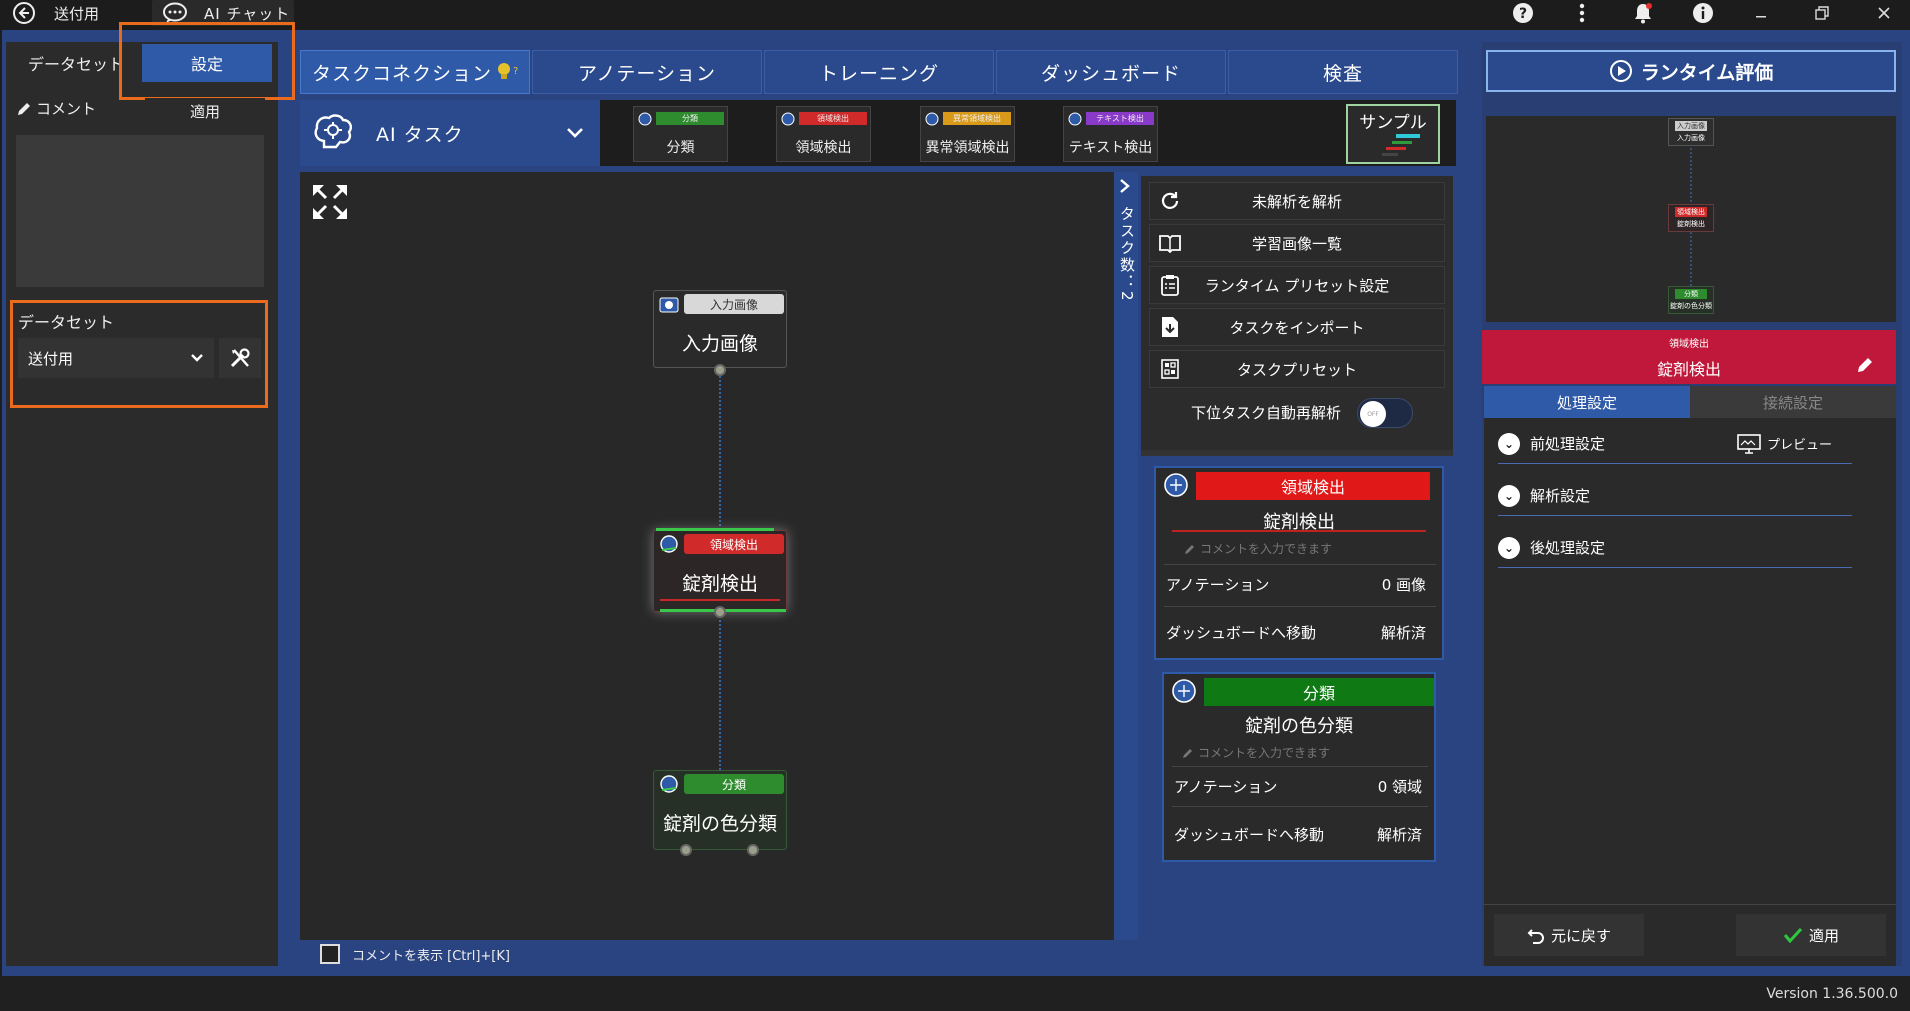  What do you see at coordinates (823, 134) in the screenshot?
I see `task-type-region-detection: 領域検出 領域検出` at bounding box center [823, 134].